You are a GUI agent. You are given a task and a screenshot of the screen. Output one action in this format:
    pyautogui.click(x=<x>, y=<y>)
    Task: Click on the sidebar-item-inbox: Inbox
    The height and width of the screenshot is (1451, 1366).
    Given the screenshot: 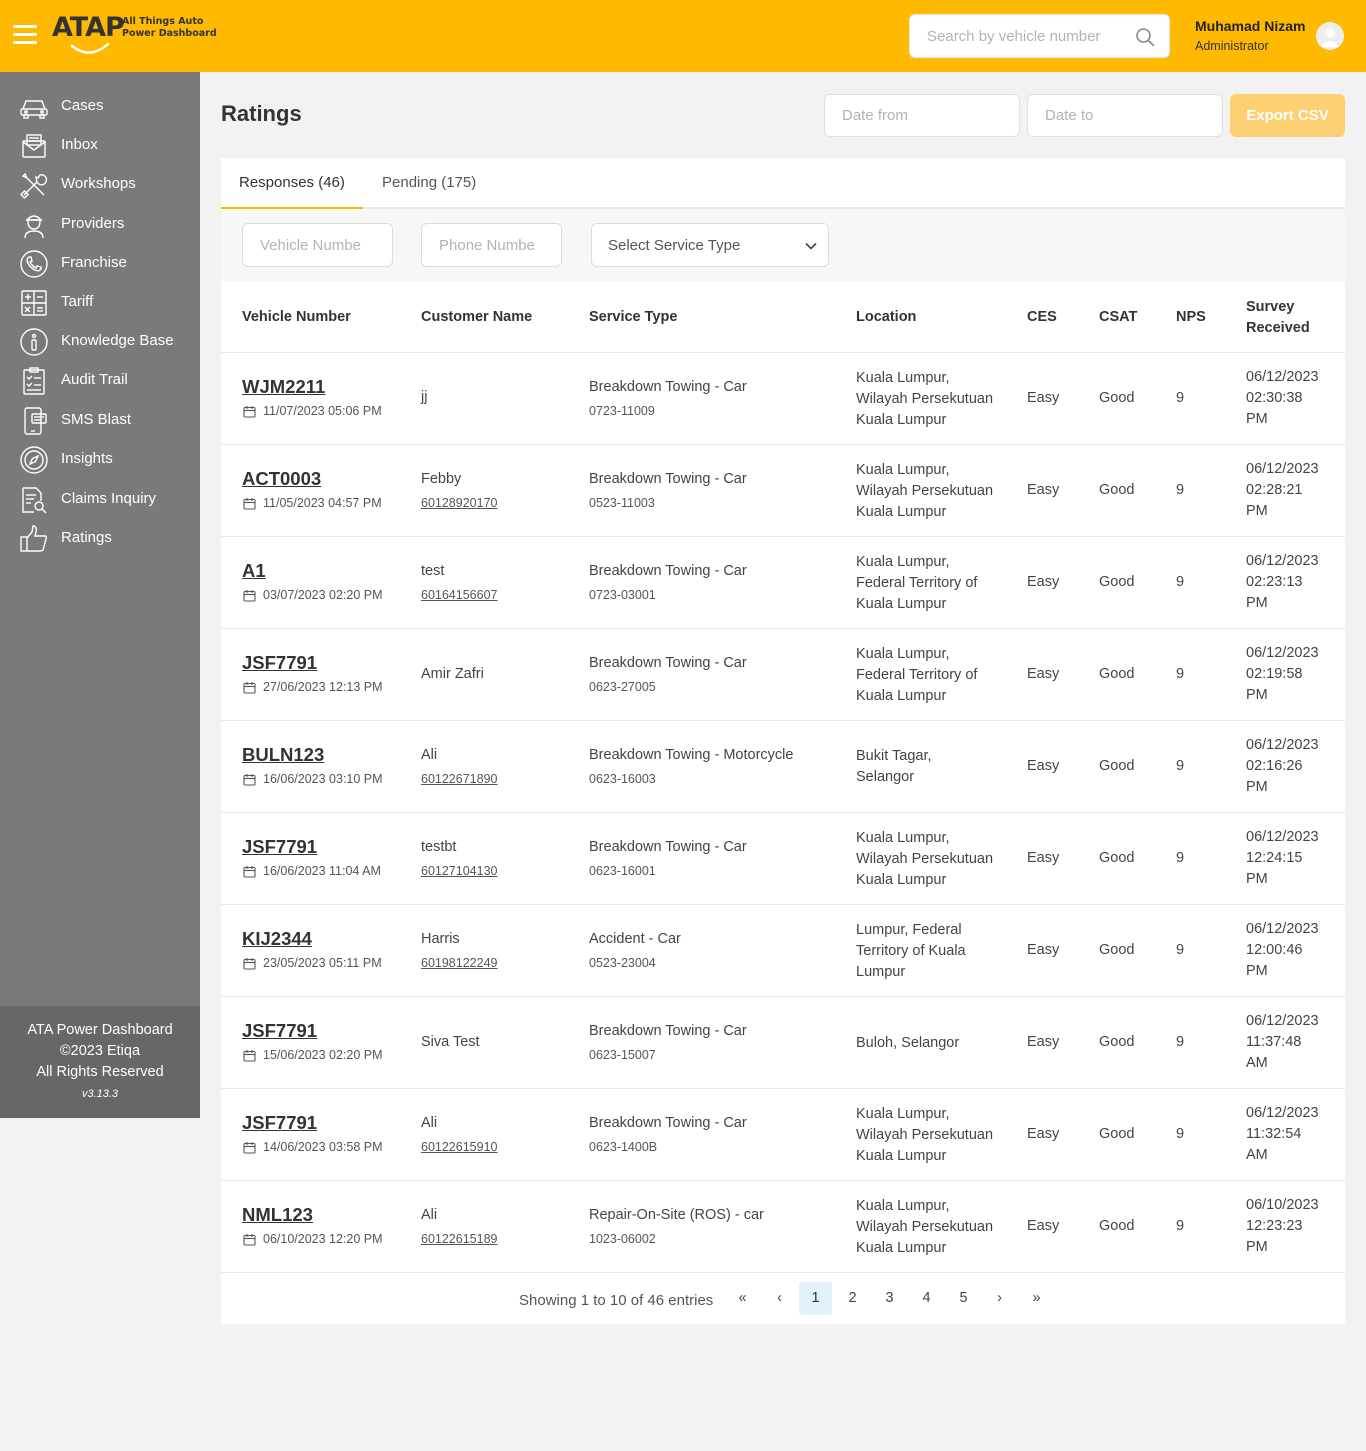 What is the action you would take?
    pyautogui.click(x=100, y=145)
    